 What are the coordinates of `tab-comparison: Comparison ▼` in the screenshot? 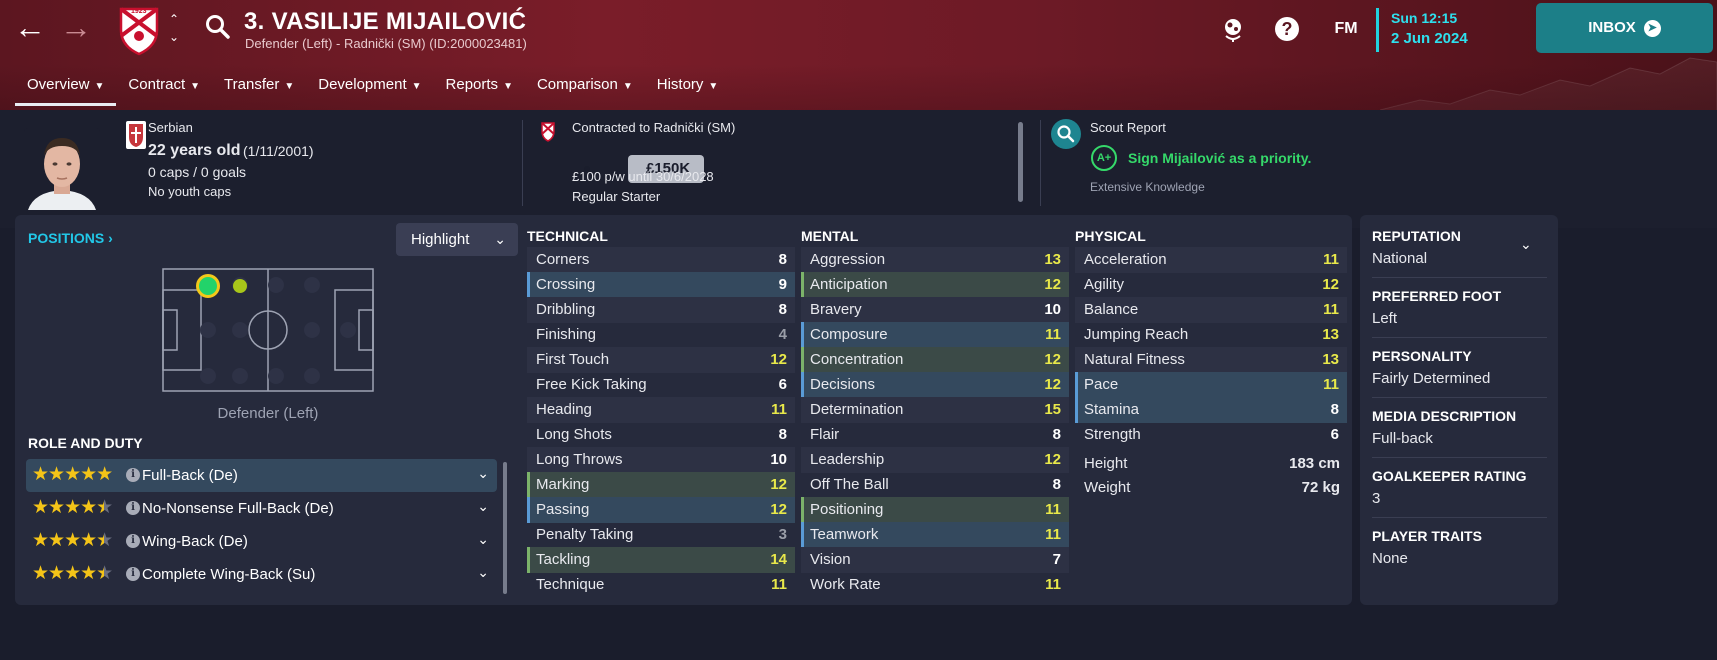 It's located at (585, 88).